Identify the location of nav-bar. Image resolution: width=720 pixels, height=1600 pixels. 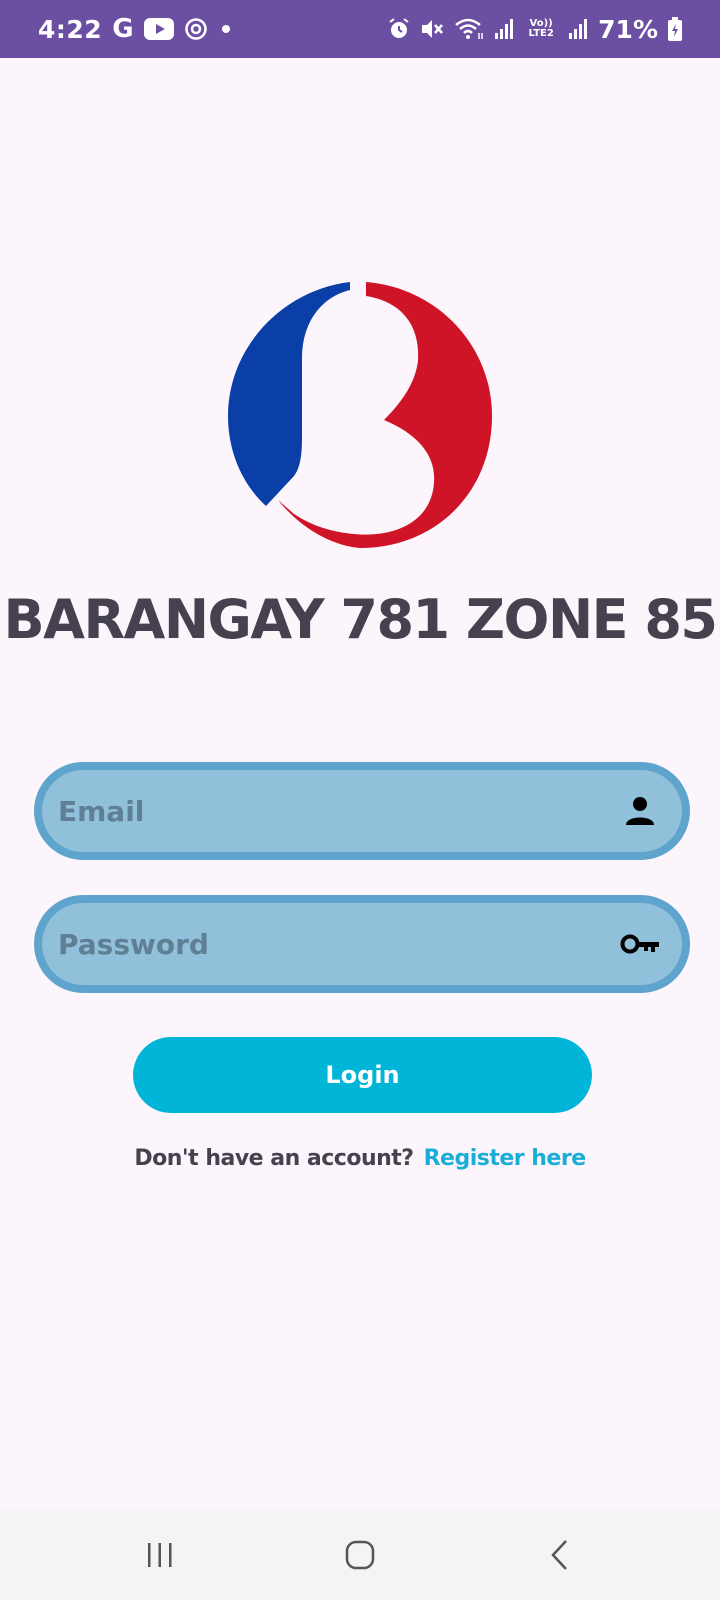
(360, 1555).